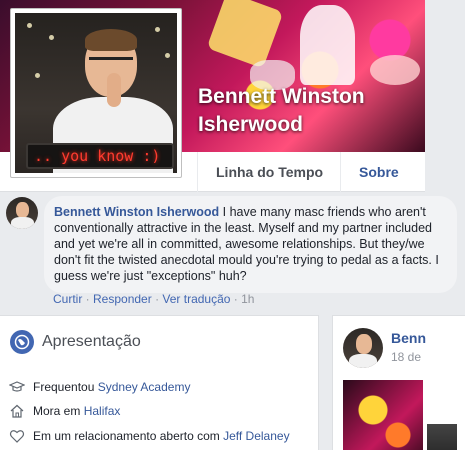  Describe the element at coordinates (408, 338) in the screenshot. I see `post-author-link: Benn` at that location.